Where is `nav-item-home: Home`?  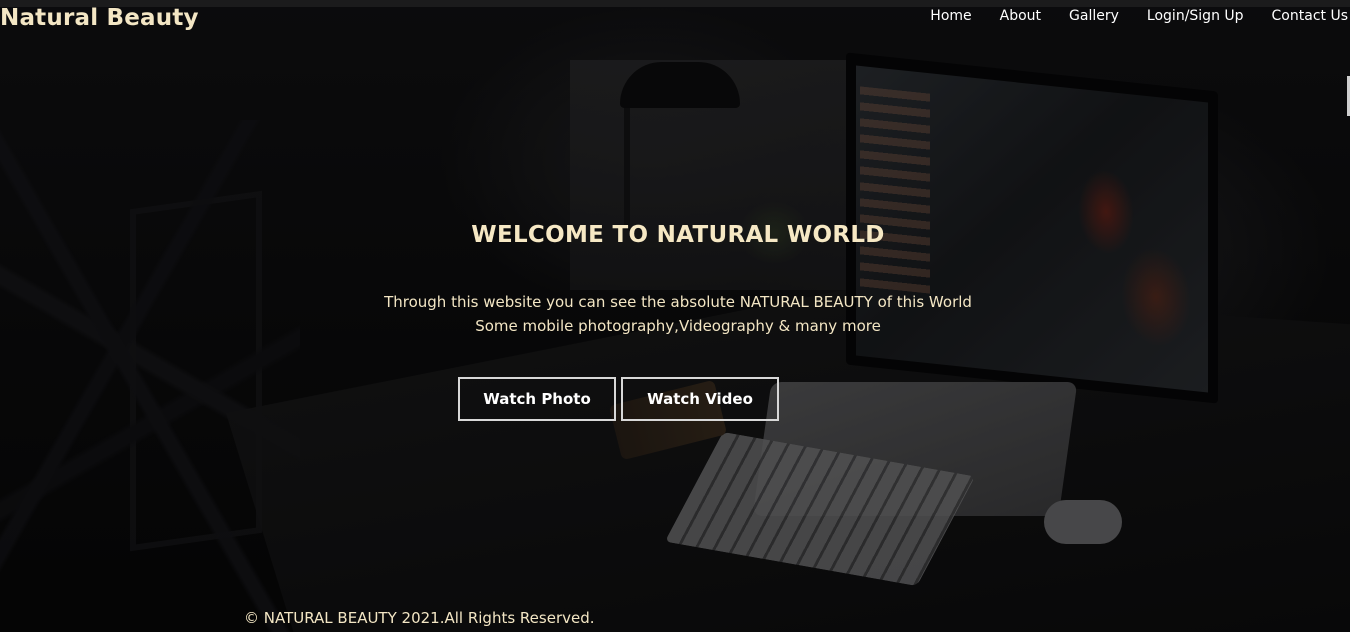 nav-item-home: Home is located at coordinates (936, 16).